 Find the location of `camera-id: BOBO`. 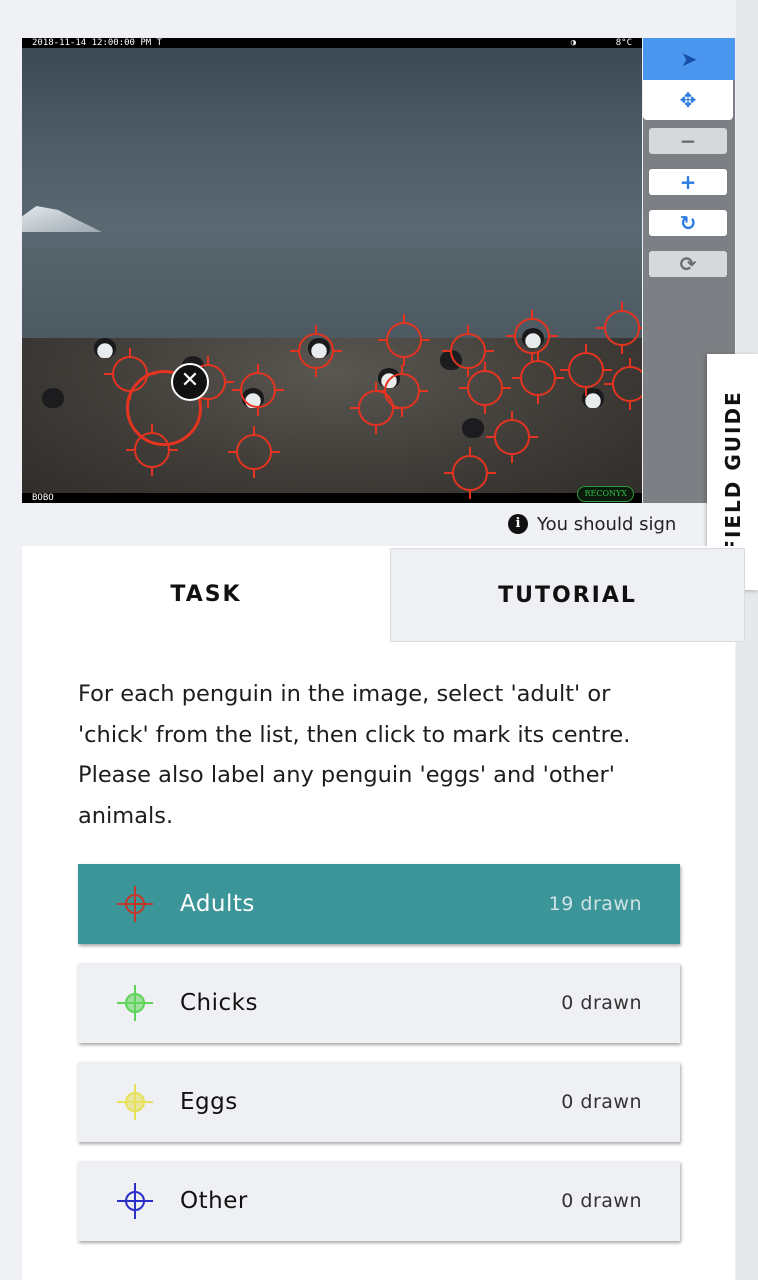

camera-id: BOBO is located at coordinates (43, 498).